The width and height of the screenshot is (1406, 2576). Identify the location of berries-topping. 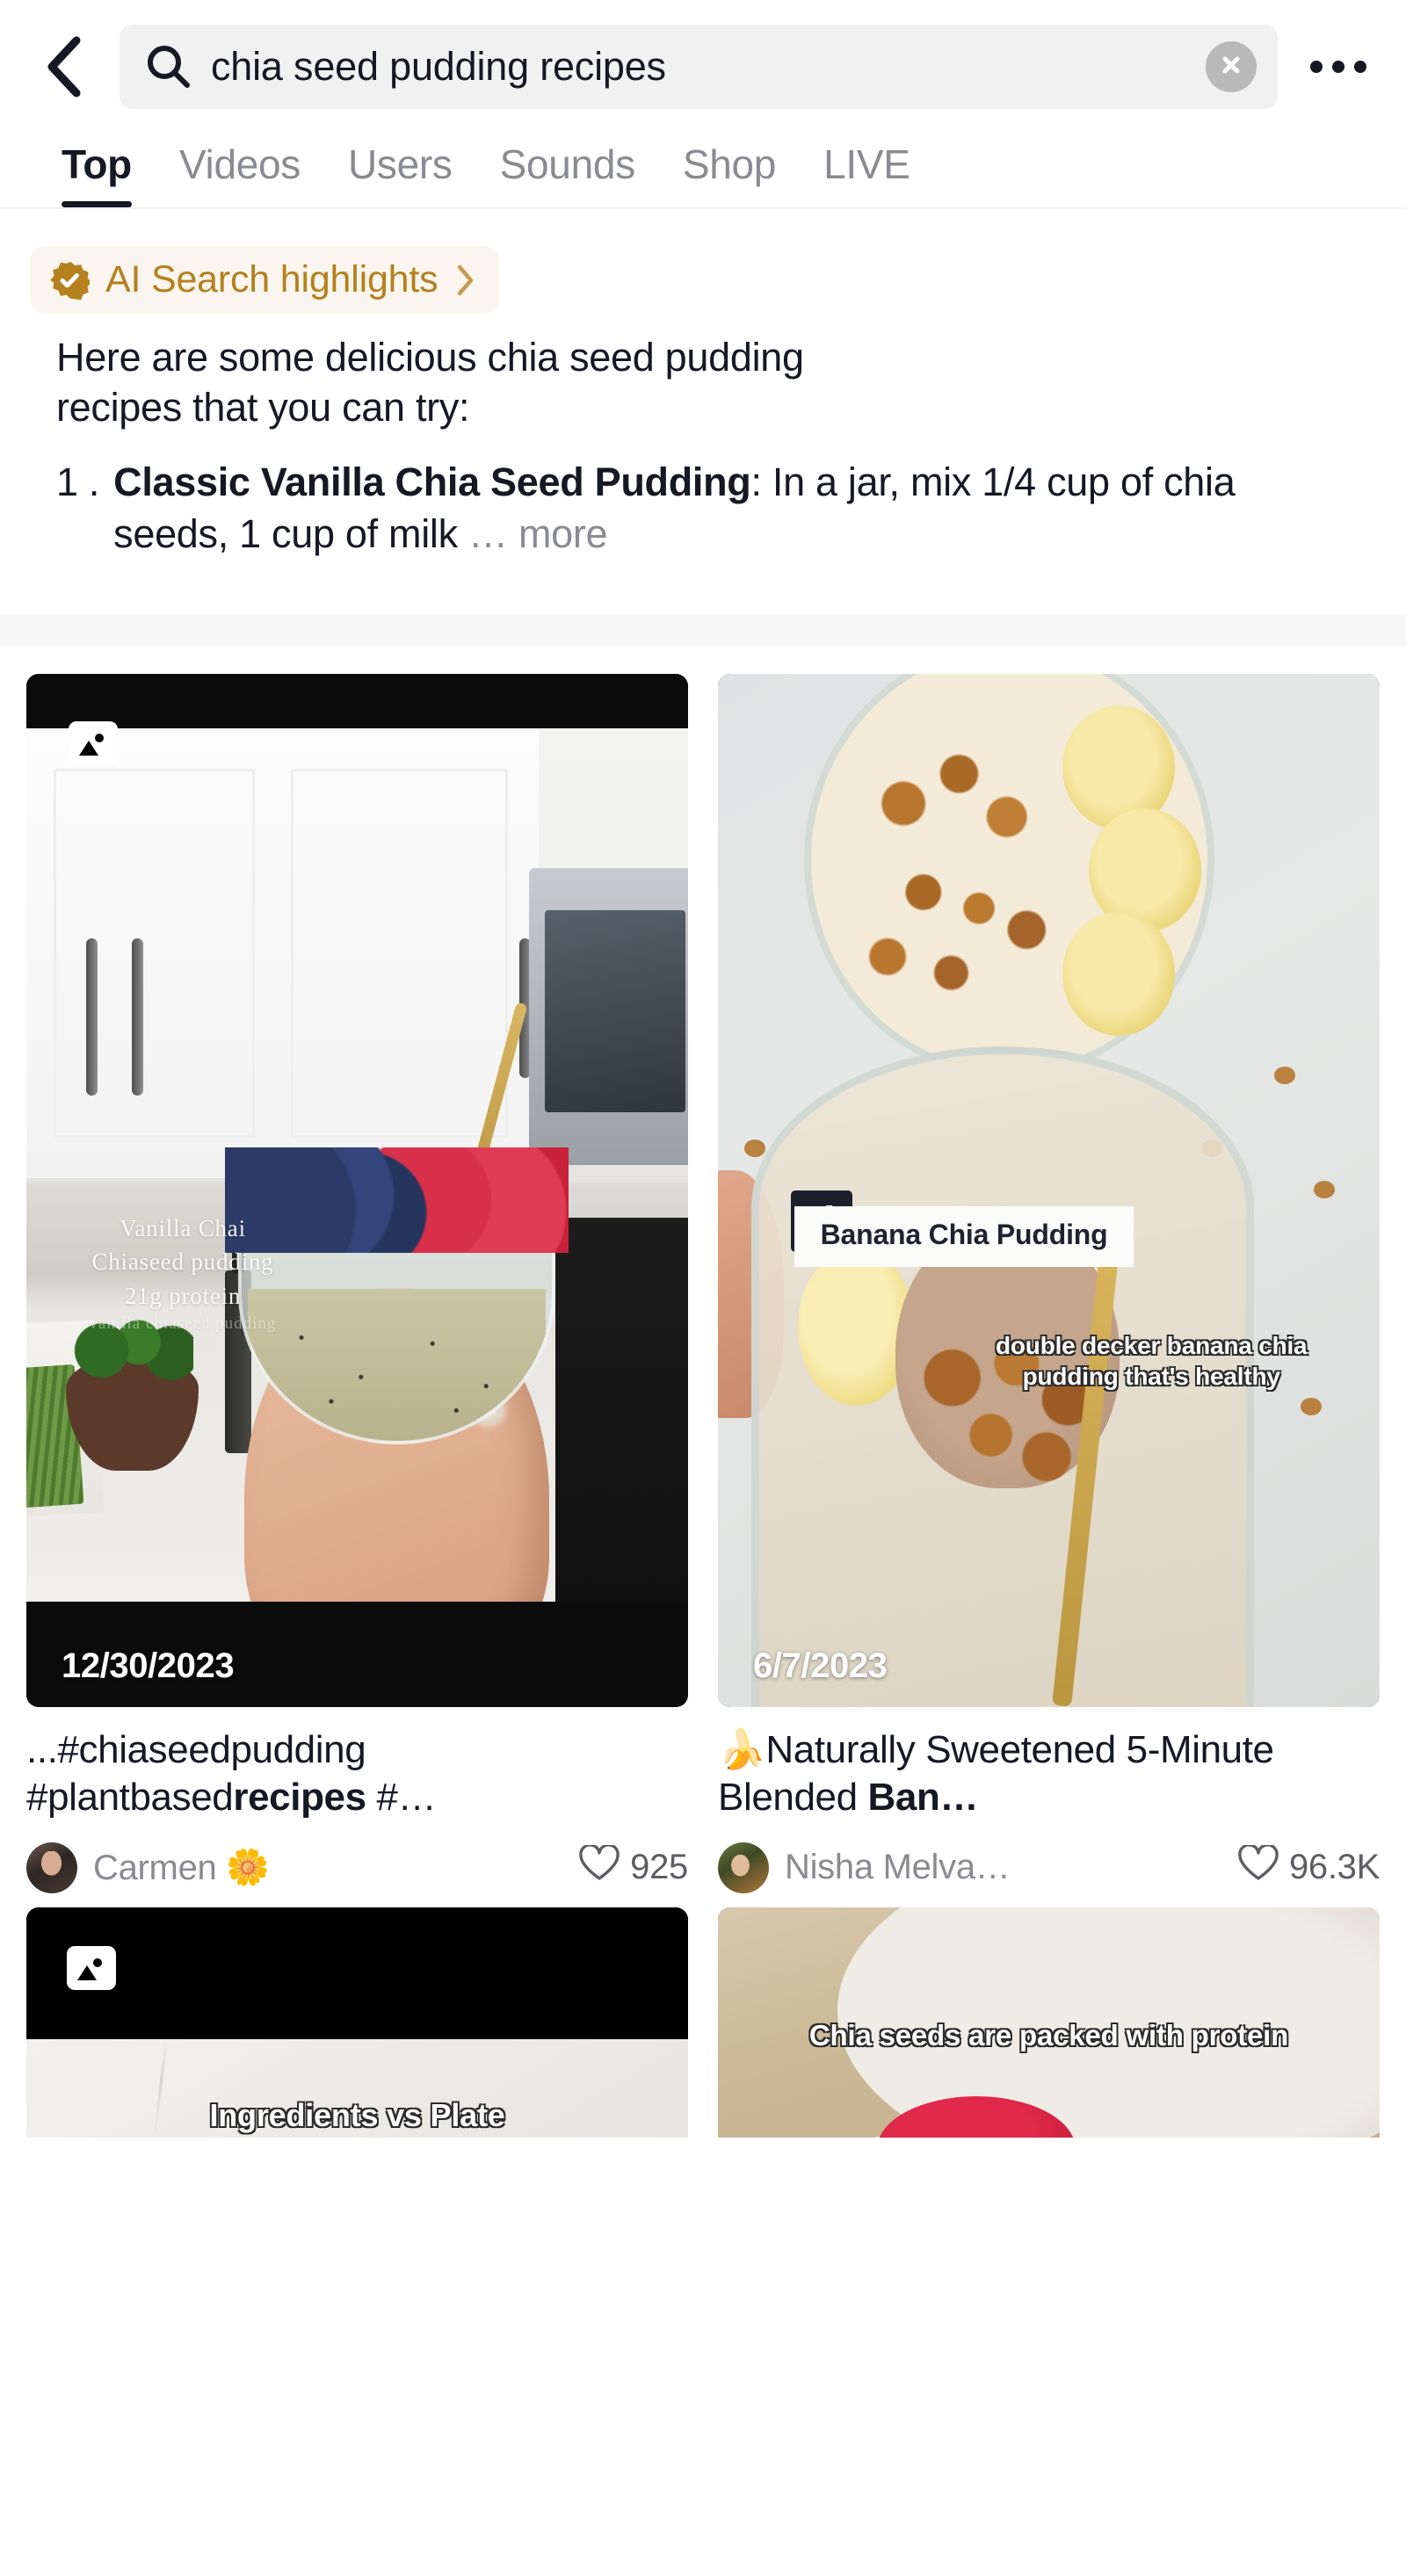
(397, 1200).